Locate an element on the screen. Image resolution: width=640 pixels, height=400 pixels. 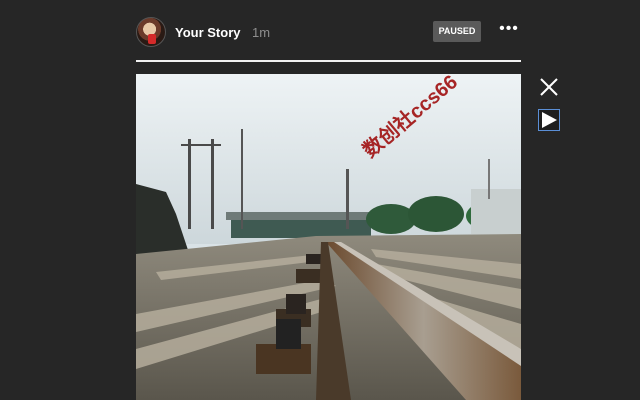
more-options-button: ••• is located at coordinates (509, 30).